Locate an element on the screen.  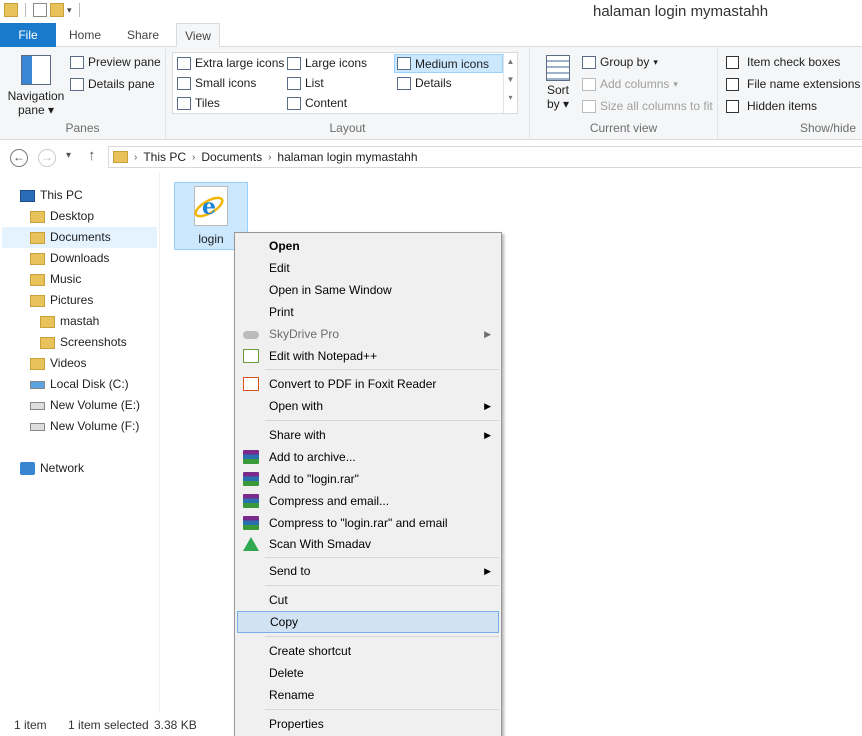
drive-icon is located at coordinates (37, 426).